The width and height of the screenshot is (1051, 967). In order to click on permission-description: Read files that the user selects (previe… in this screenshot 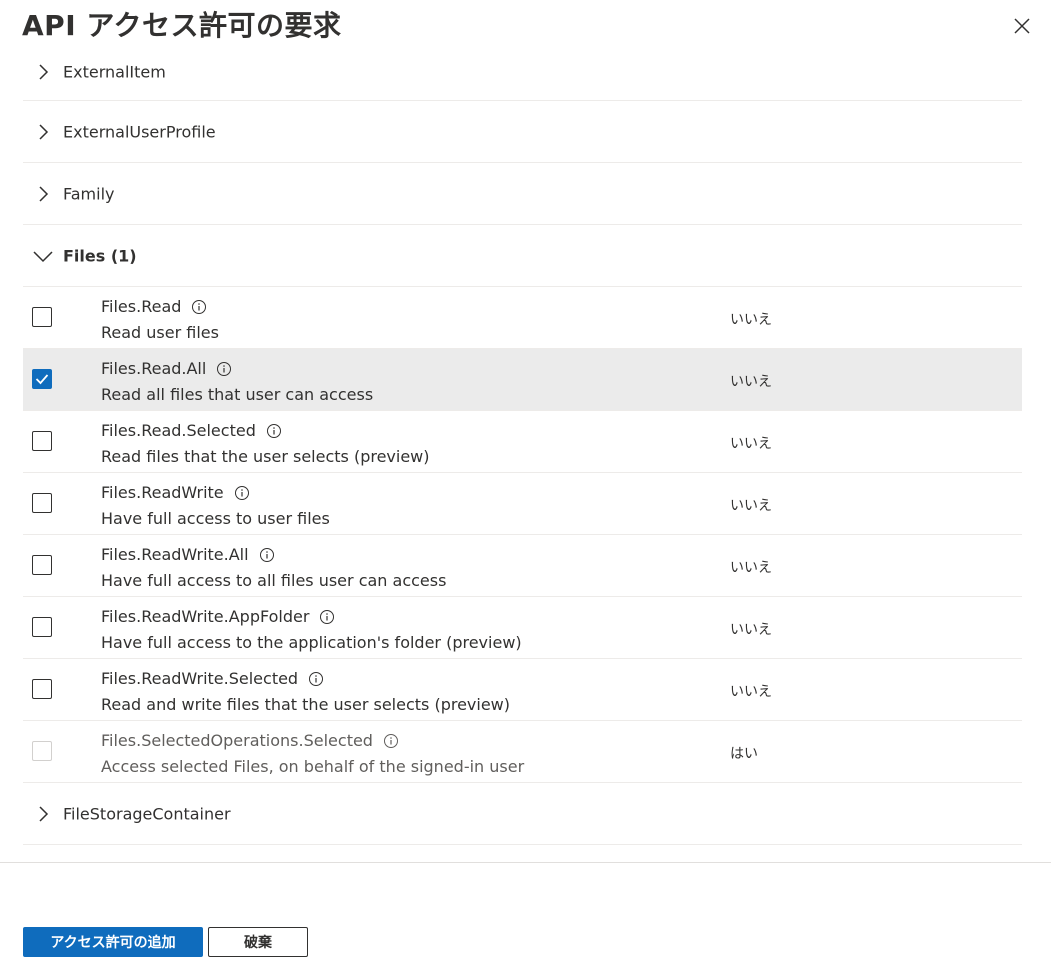, I will do `click(265, 456)`.